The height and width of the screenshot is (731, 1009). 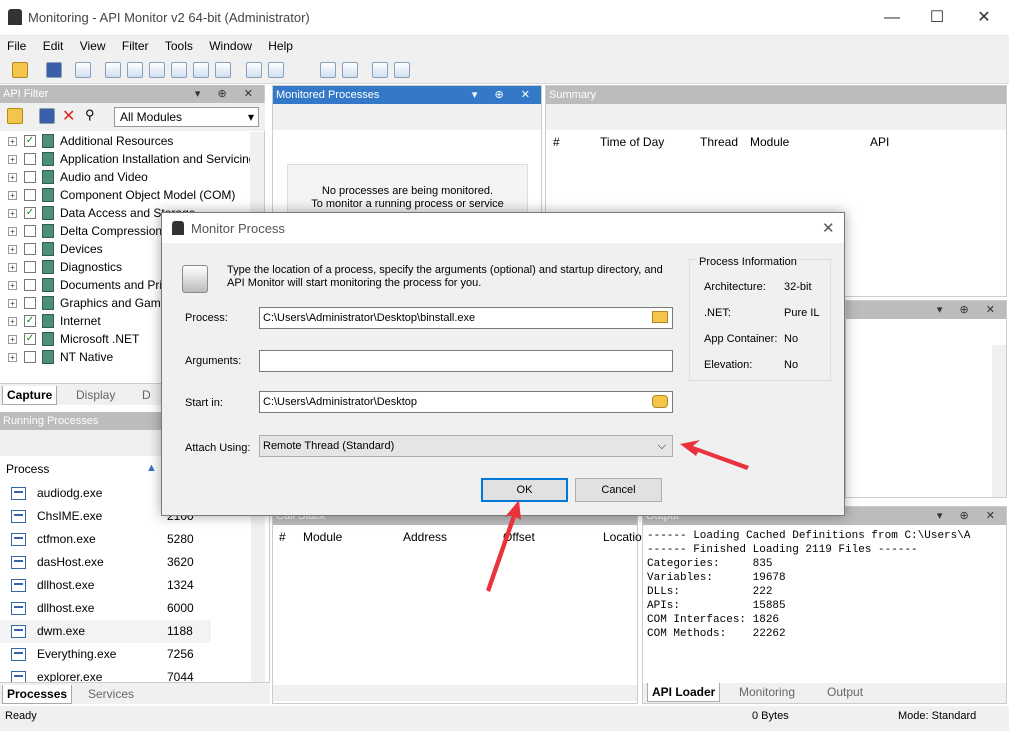 I want to click on annotation-arrows, so click(x=617, y=516).